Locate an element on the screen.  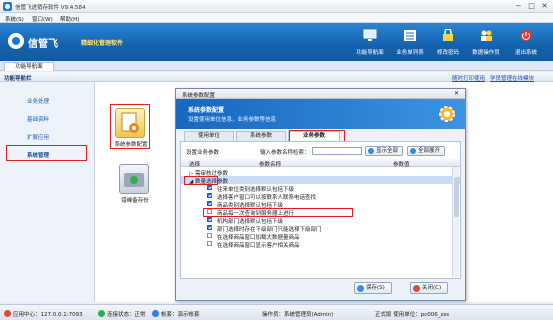
toolbar-doclist-button: 业务单列表 is located at coordinates (410, 42).